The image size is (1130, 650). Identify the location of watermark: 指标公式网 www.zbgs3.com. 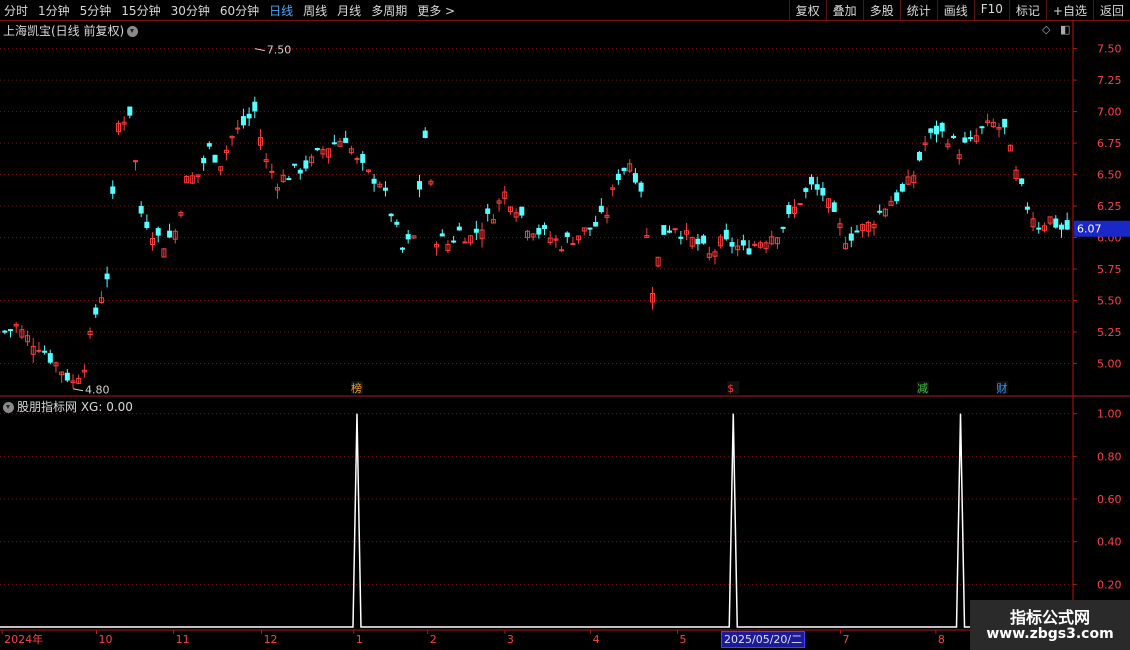
(1050, 625).